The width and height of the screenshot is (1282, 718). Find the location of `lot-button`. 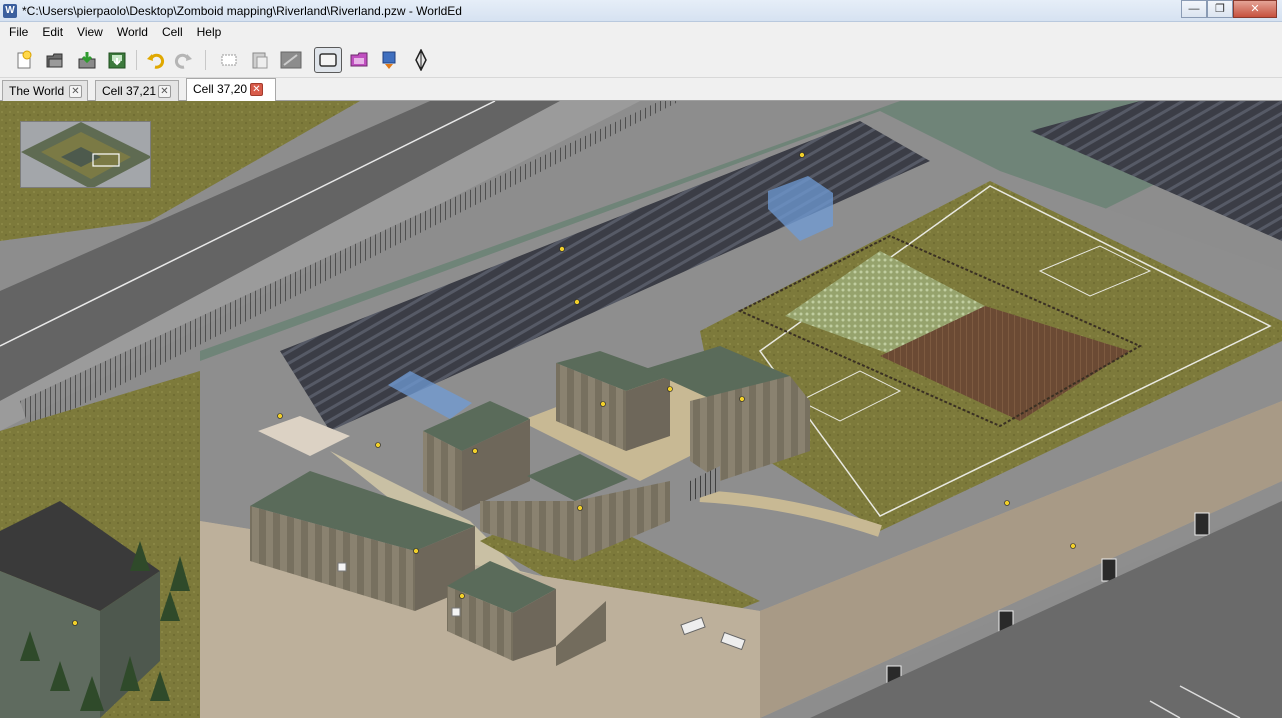

lot-button is located at coordinates (359, 60).